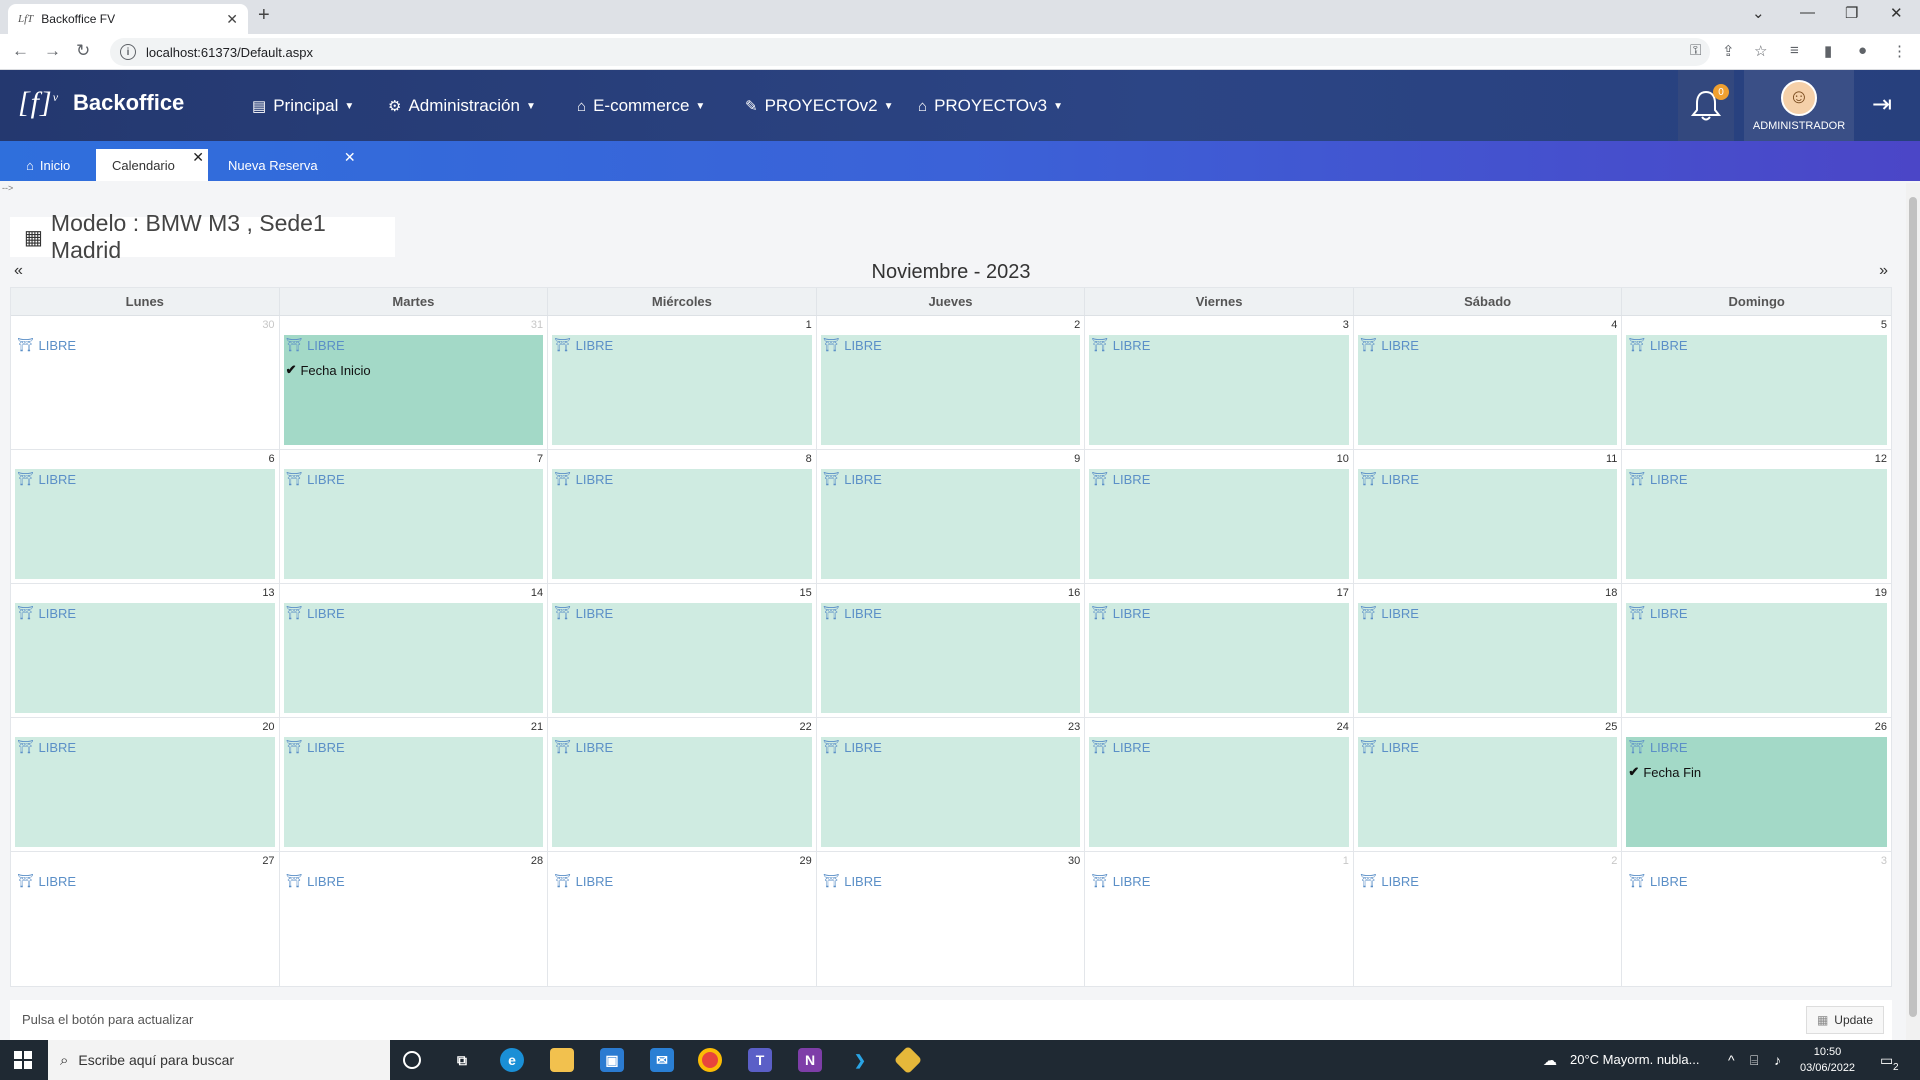  I want to click on availability-slot: ⛩ LIBRE ✔ Fecha Fin, so click(1756, 792).